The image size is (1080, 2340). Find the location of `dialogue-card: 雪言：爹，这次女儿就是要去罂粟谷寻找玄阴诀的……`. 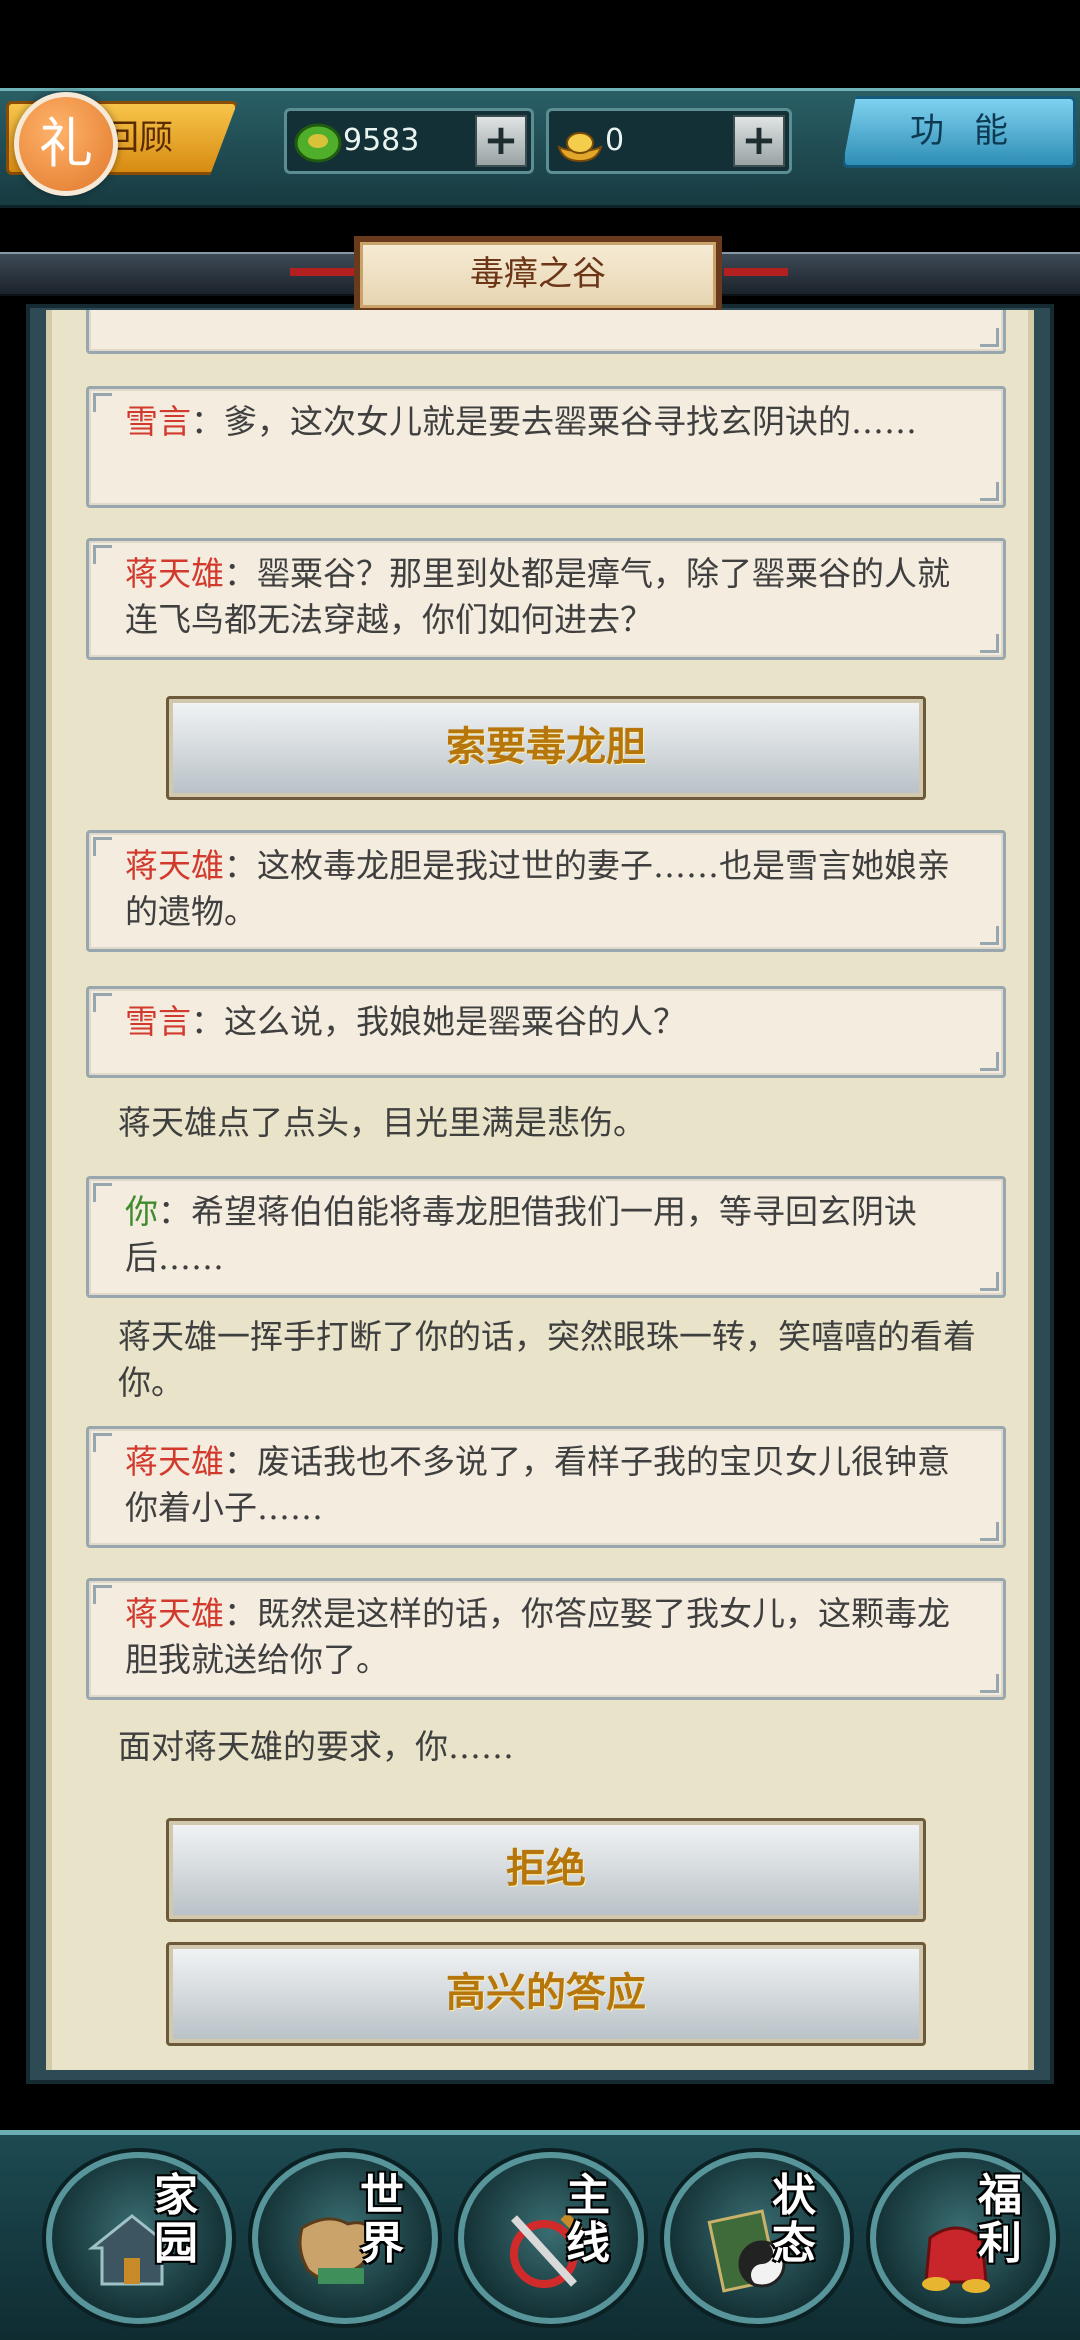

dialogue-card: 雪言：爹，这次女儿就是要去罂粟谷寻找玄阴诀的…… is located at coordinates (546, 447).